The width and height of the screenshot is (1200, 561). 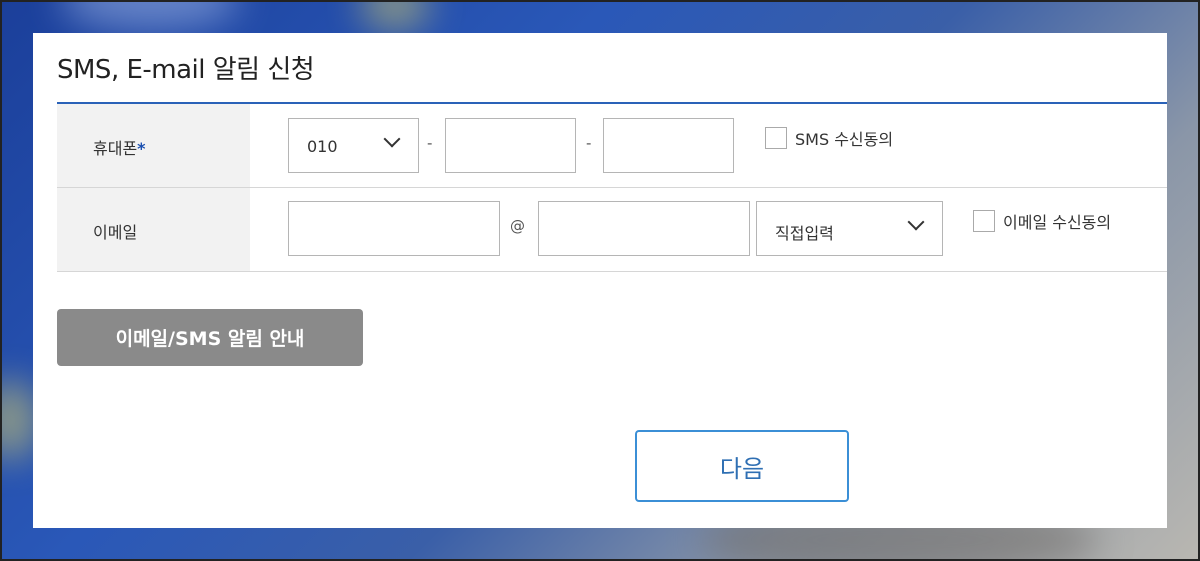 What do you see at coordinates (804, 233) in the screenshot?
I see `email-domain-select-value: 직접입력` at bounding box center [804, 233].